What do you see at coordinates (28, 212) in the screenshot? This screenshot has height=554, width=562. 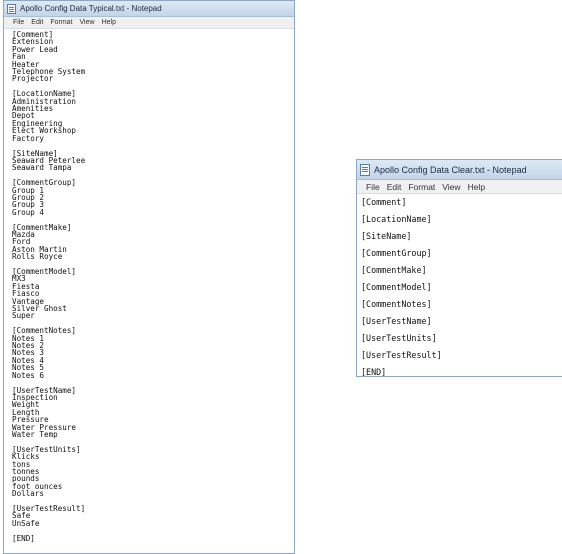 I see `text-line: Group 4` at bounding box center [28, 212].